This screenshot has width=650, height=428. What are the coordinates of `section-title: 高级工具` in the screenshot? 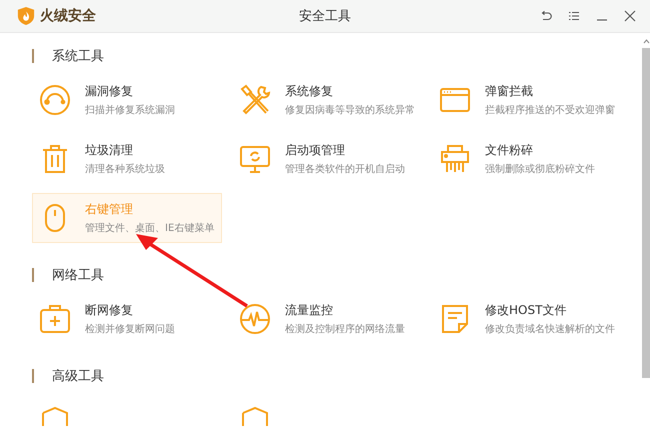 It's located at (78, 376).